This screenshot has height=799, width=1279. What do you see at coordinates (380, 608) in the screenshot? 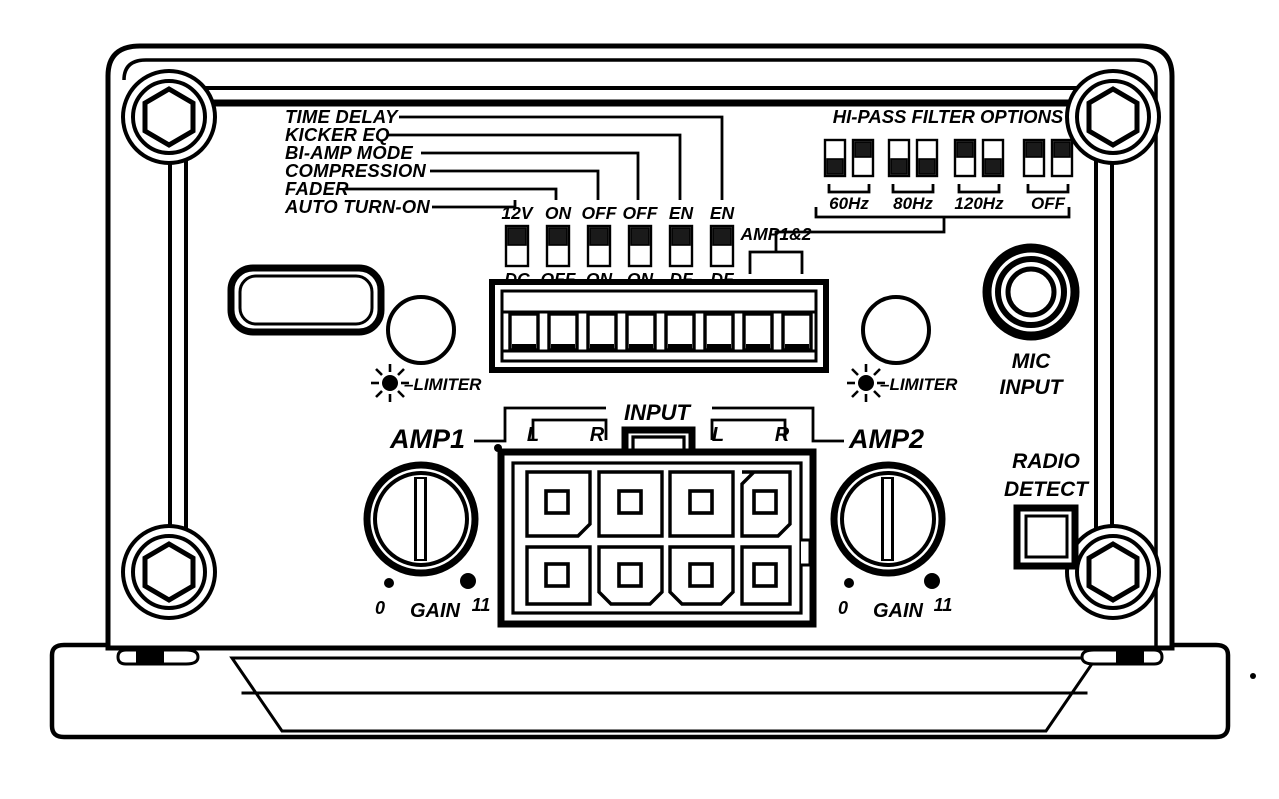
I see `amp1-gain-min-label: 0` at bounding box center [380, 608].